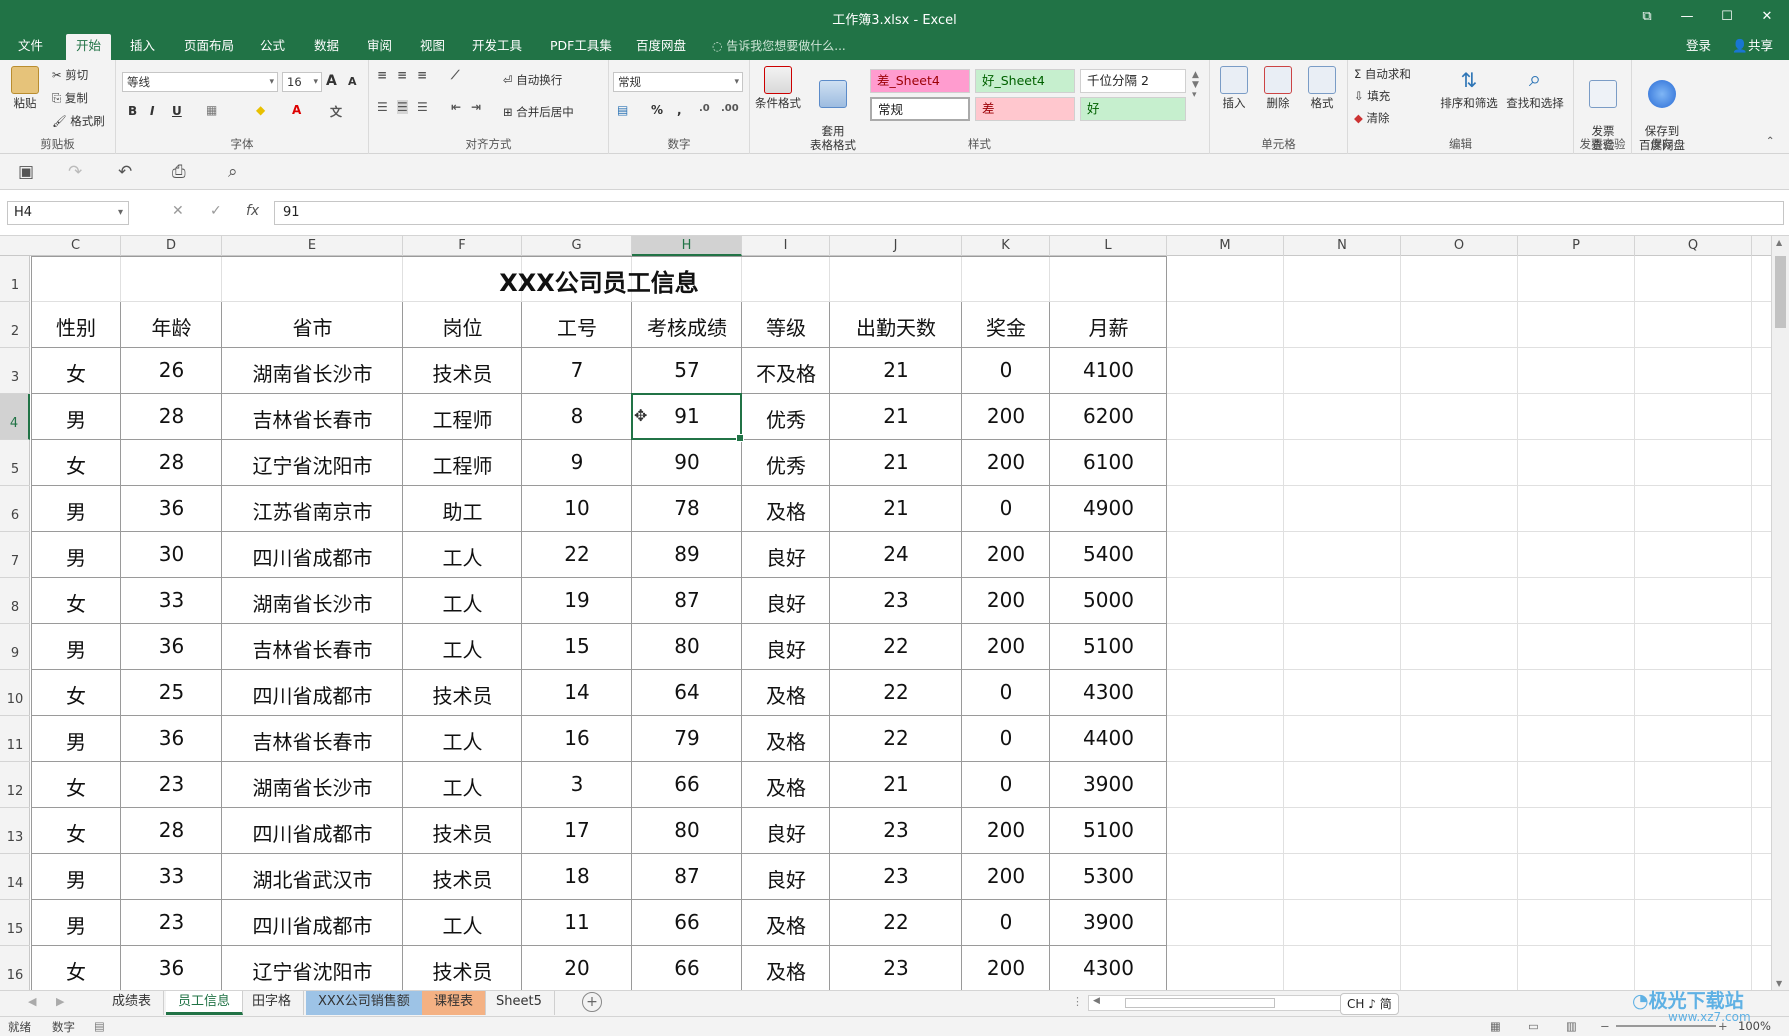 The image size is (1789, 1036). Describe the element at coordinates (577, 968) in the screenshot. I see `table-cell: 20` at that location.